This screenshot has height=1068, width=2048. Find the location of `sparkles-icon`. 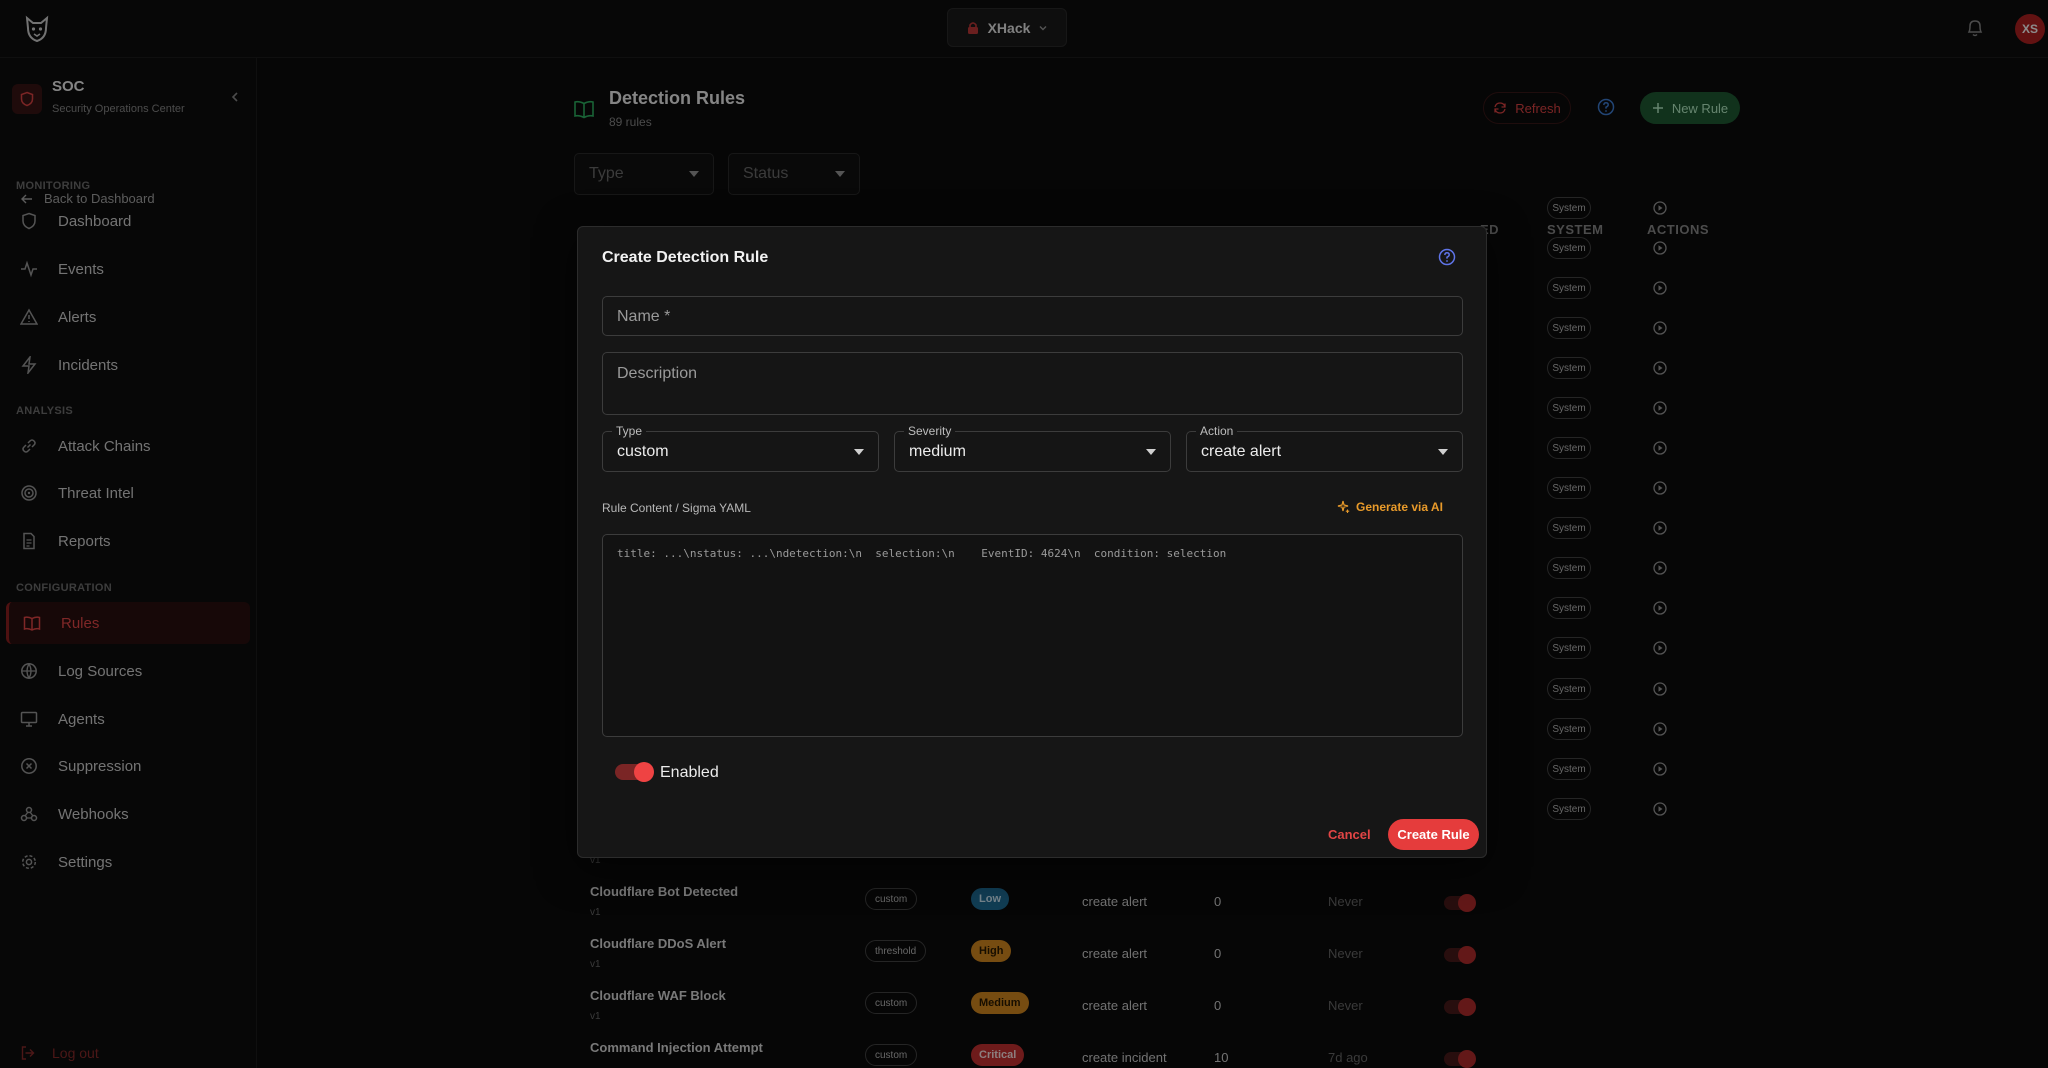

sparkles-icon is located at coordinates (1343, 506).